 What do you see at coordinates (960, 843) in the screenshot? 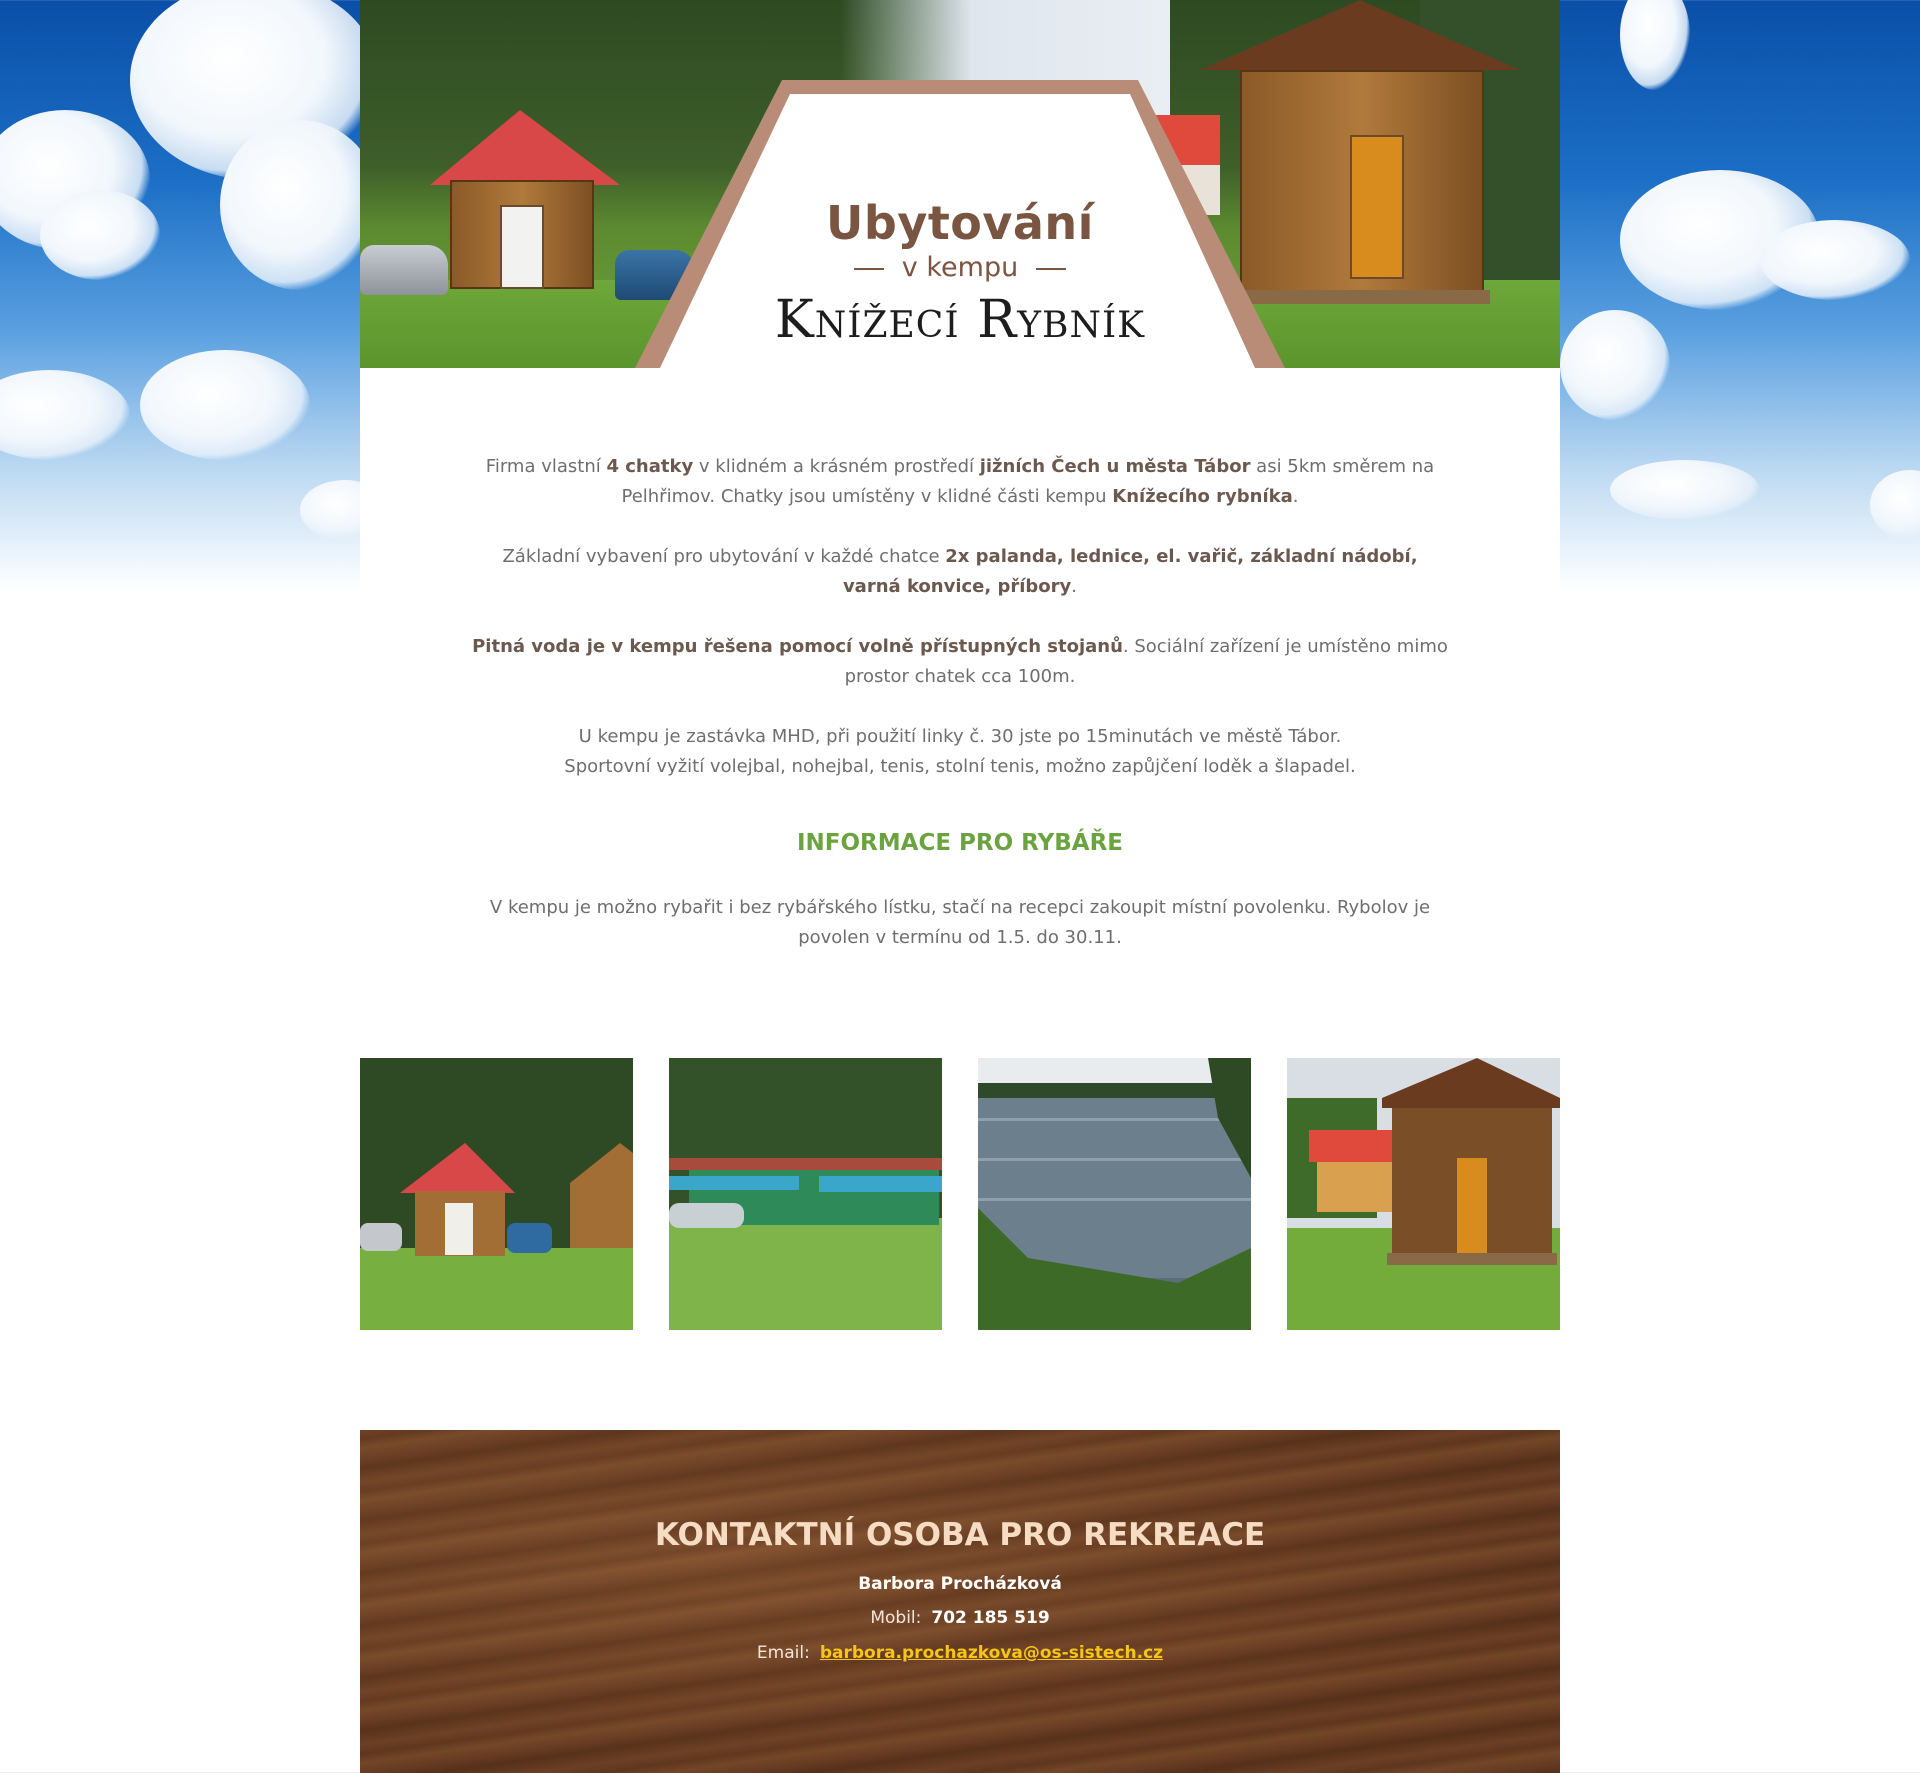
I see `fishing-heading: INFORMACE PRO RYBÁŘE` at bounding box center [960, 843].